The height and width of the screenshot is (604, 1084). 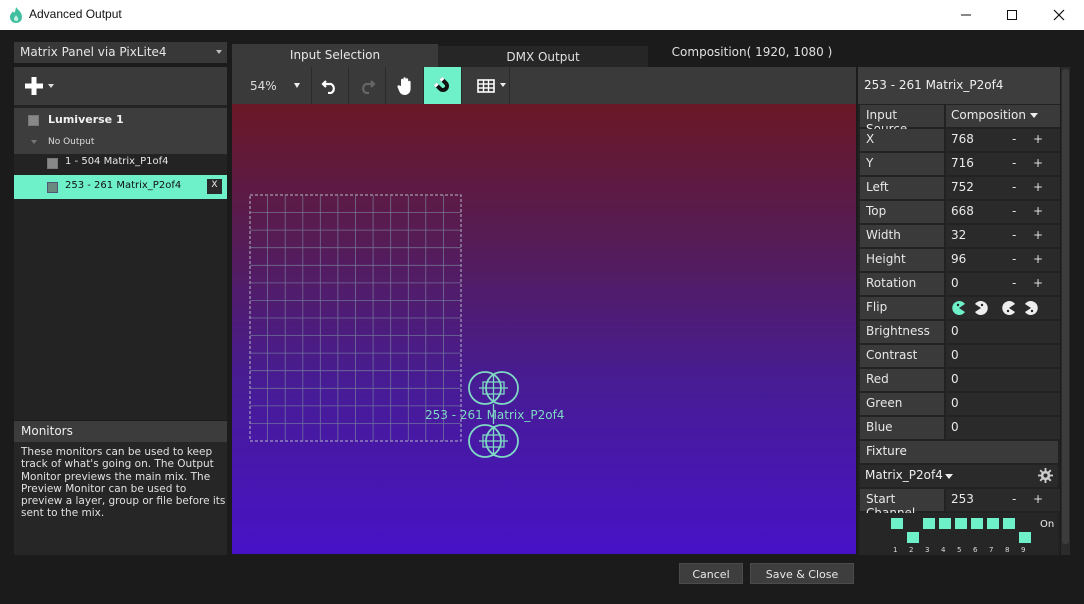 I want to click on close-button, so click(x=1059, y=15).